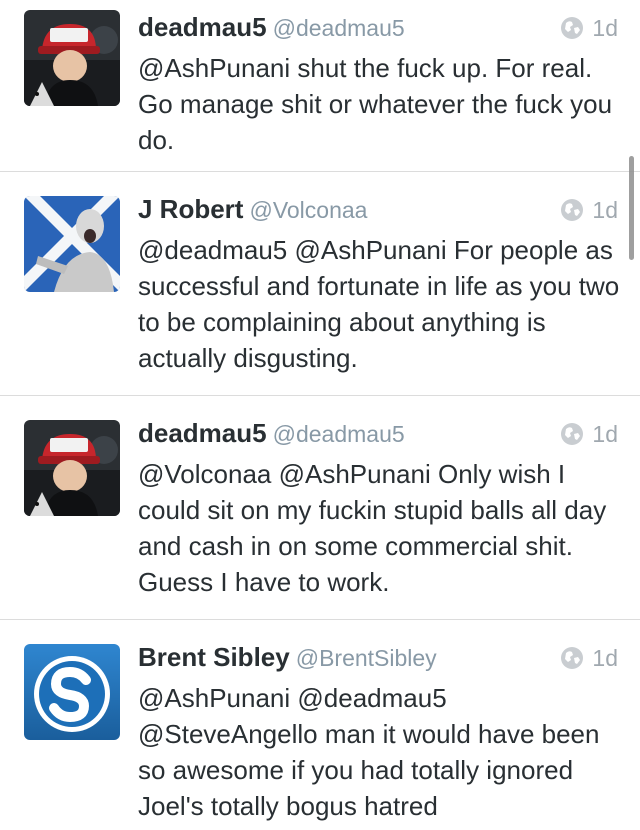 The width and height of the screenshot is (640, 830). I want to click on tweet-header: Brent Sibley @BrentSibley 1d, so click(378, 662).